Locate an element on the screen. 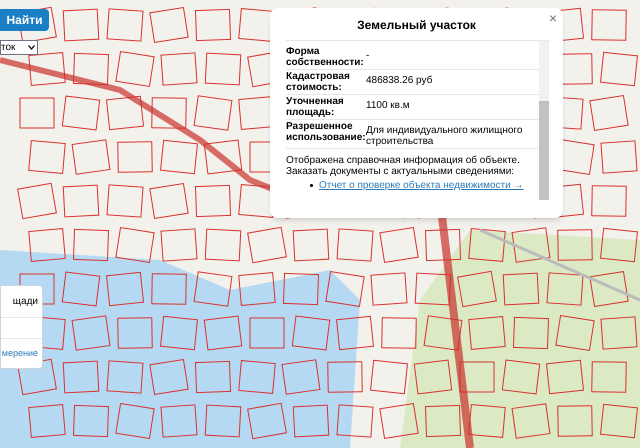 The width and height of the screenshot is (640, 448). scrollbar is located at coordinates (544, 120).